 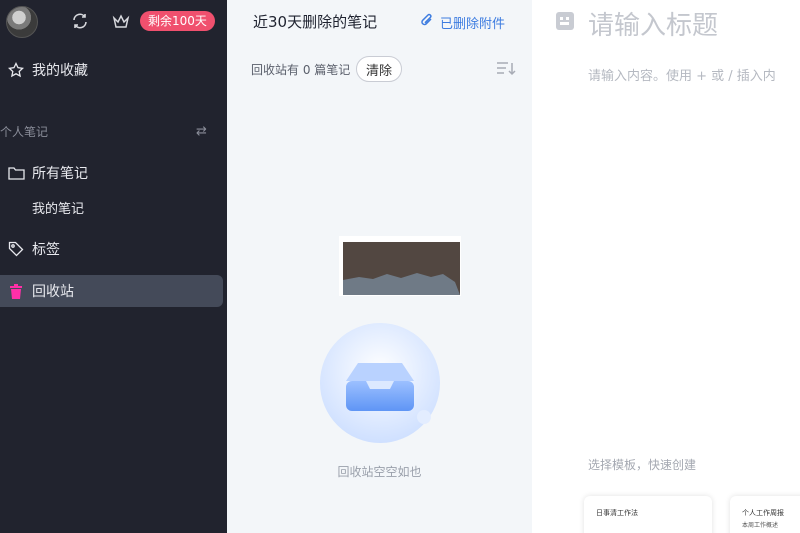 I want to click on sidebar-item-all-notes: 所有笔记, so click(x=111, y=173).